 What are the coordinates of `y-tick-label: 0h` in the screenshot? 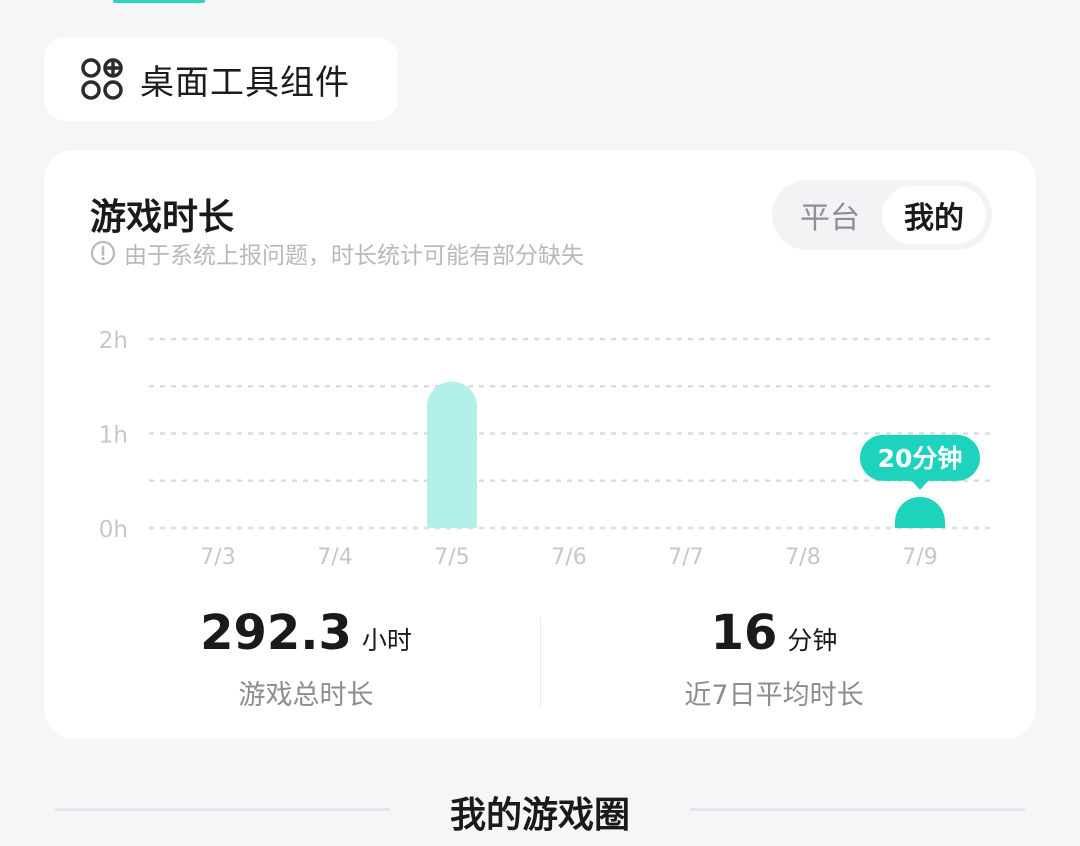 It's located at (113, 530).